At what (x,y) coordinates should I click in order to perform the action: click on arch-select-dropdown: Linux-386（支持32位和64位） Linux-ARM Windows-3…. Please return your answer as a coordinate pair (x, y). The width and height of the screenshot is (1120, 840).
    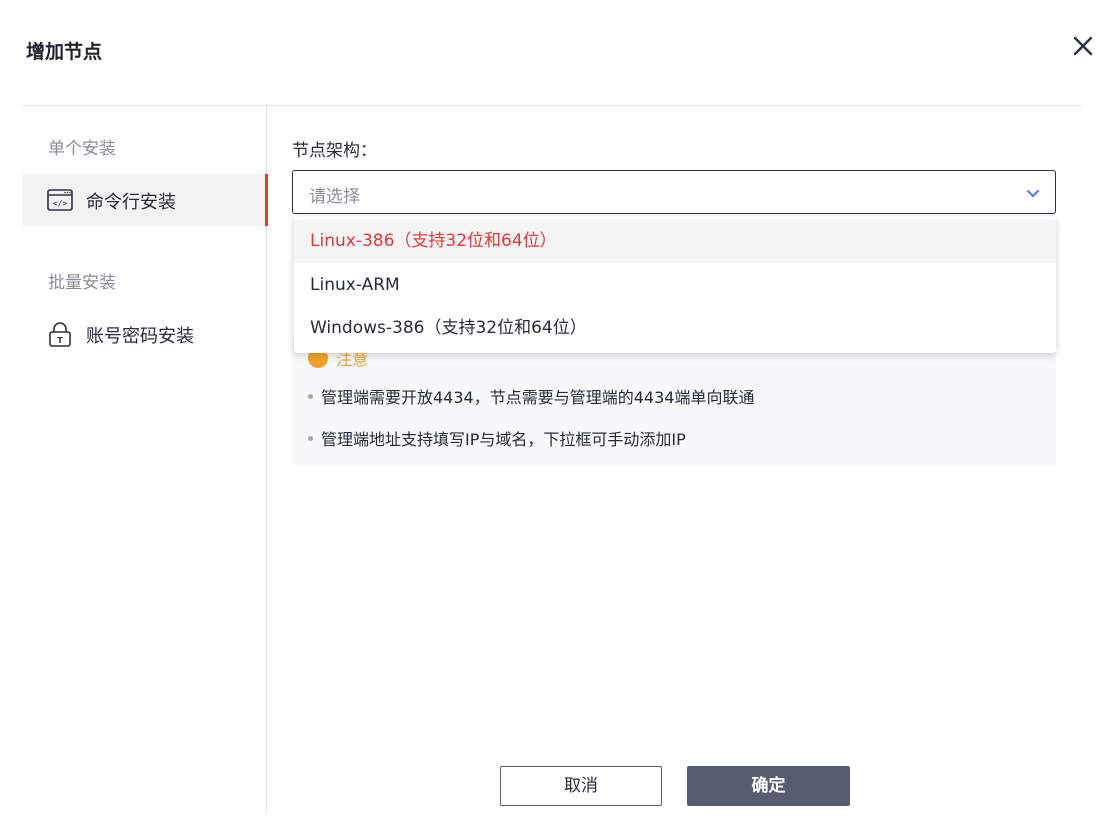
    Looking at the image, I should click on (675, 284).